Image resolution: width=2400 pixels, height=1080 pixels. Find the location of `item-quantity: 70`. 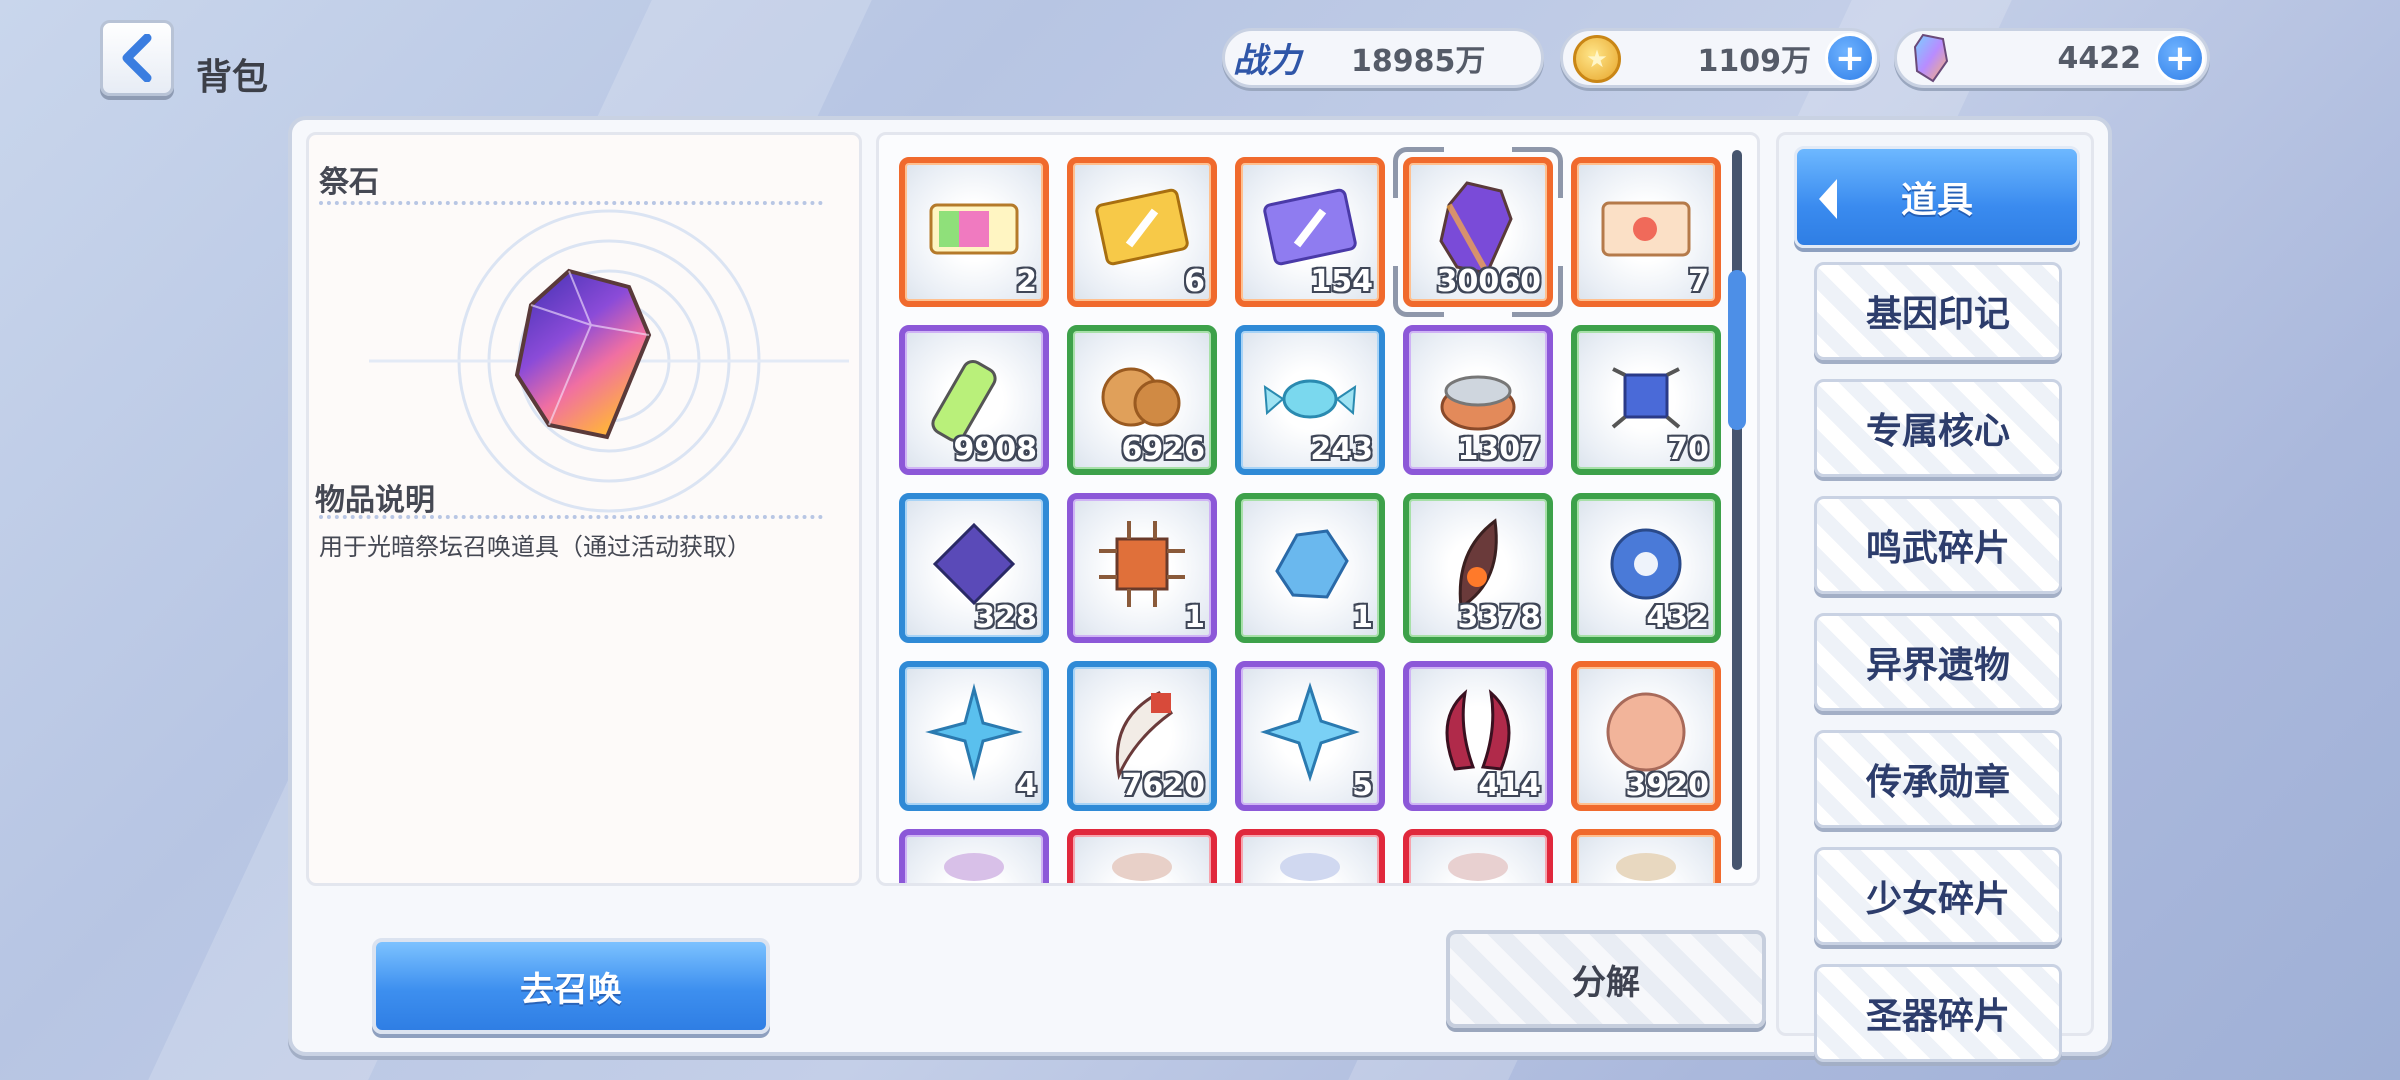

item-quantity: 70 is located at coordinates (1688, 449).